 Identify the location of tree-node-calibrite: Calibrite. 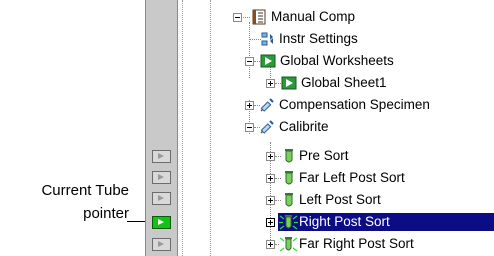
(336, 127).